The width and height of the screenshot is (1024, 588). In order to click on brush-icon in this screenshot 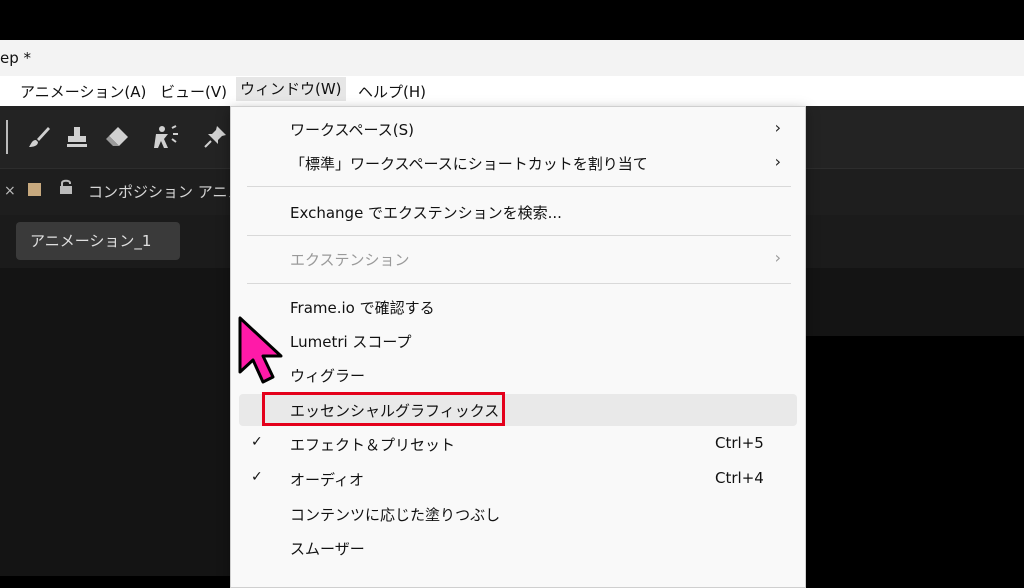, I will do `click(39, 140)`.